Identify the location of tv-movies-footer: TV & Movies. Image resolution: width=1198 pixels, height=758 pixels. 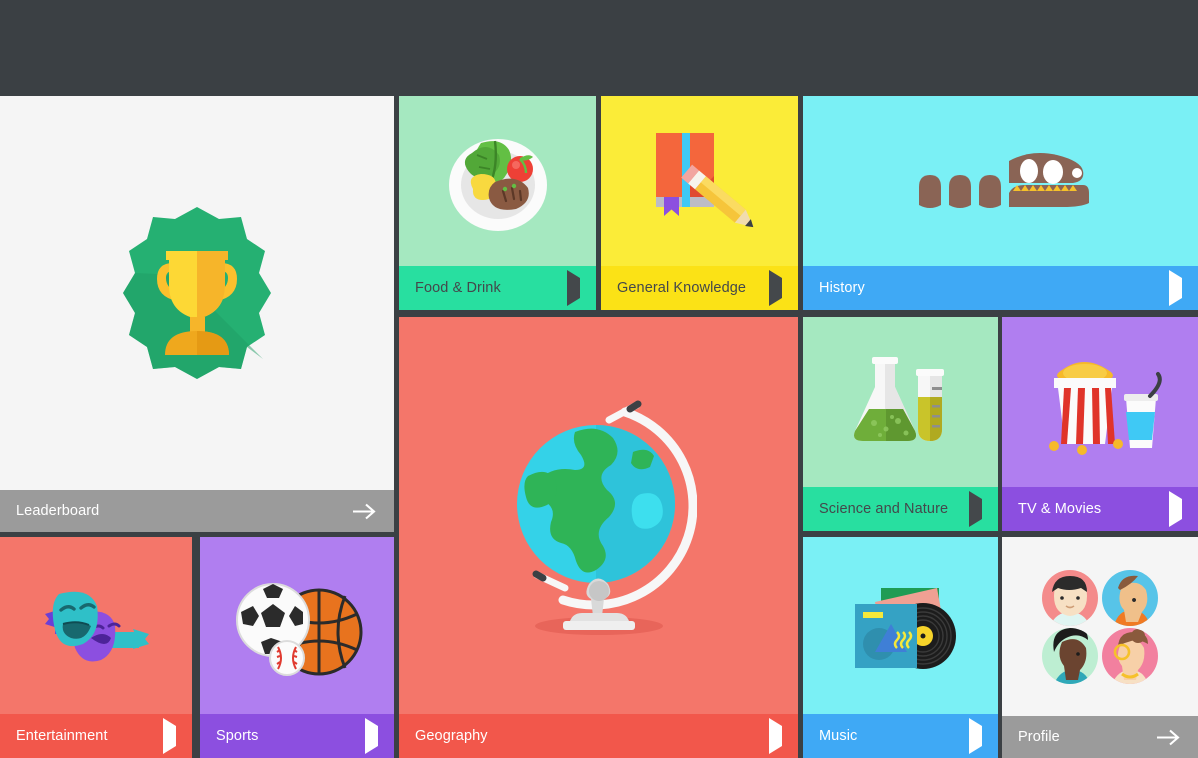
(1100, 509).